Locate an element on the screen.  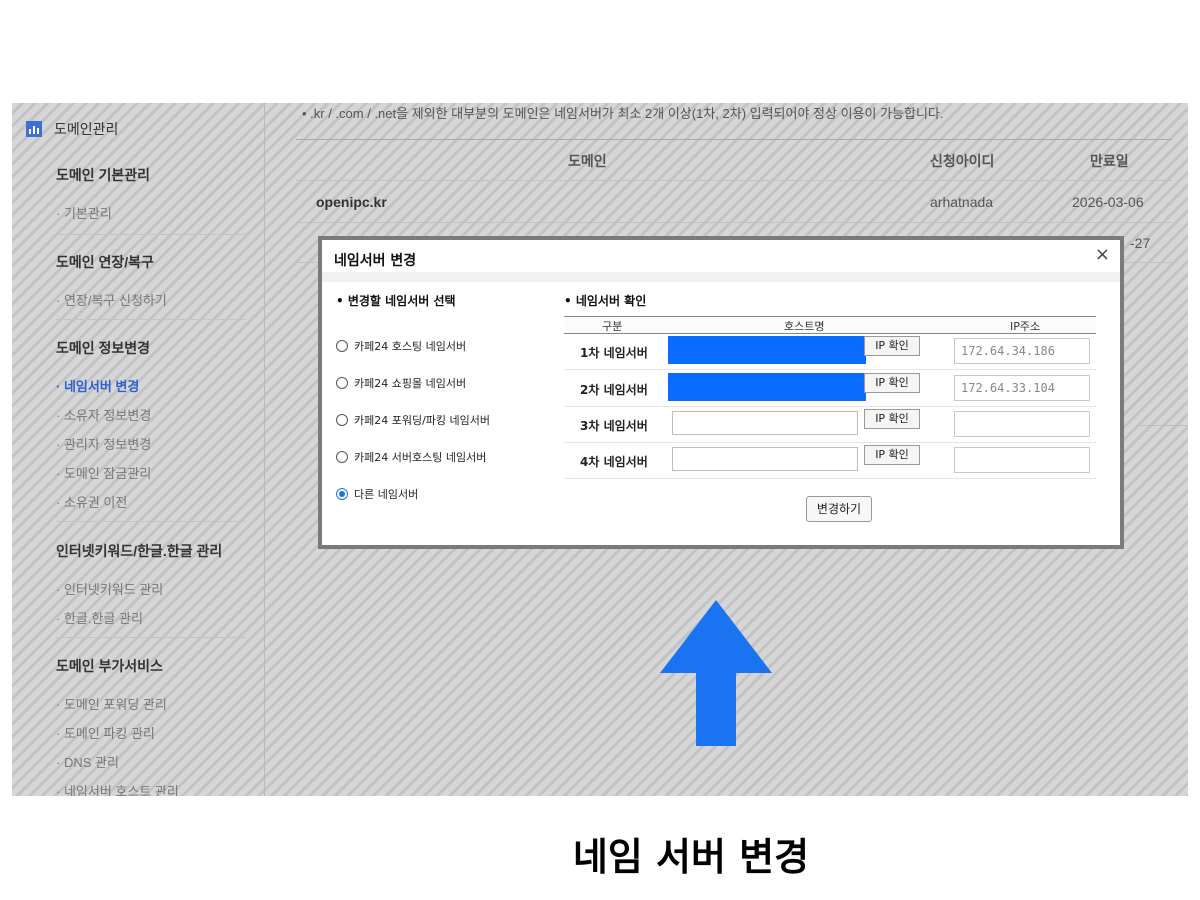
table-row: 2차 네임서버 IP 확인 172.64.33.104 is located at coordinates (830, 388).